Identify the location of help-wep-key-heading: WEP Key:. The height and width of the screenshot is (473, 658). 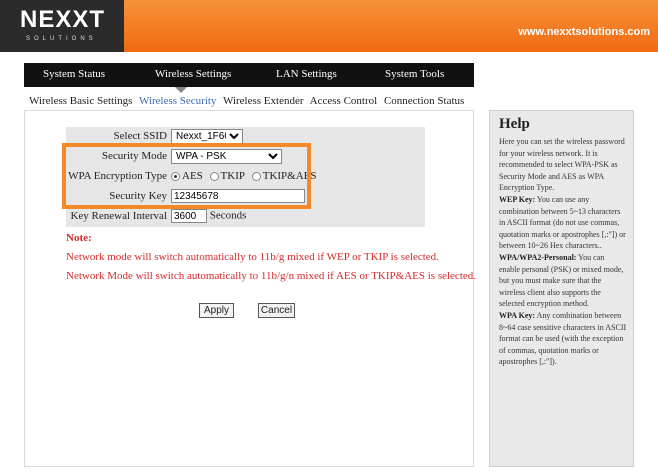
(517, 199).